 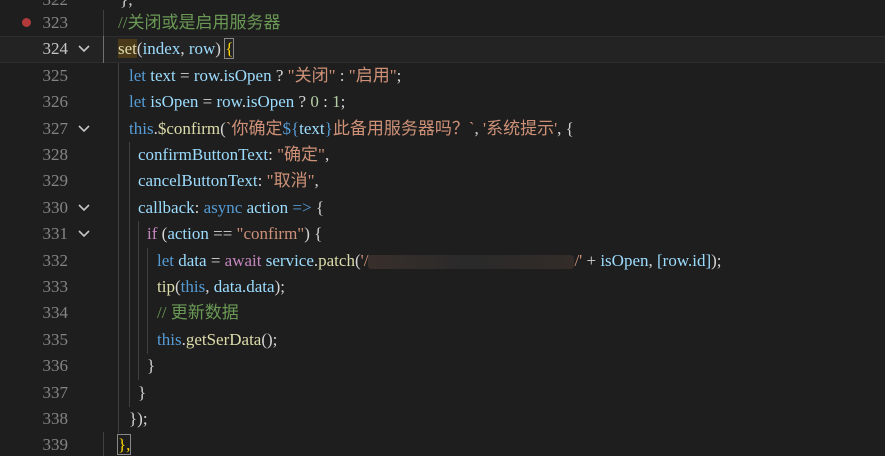 I want to click on code-line-current: 324 set(index, row) {, so click(x=442, y=50).